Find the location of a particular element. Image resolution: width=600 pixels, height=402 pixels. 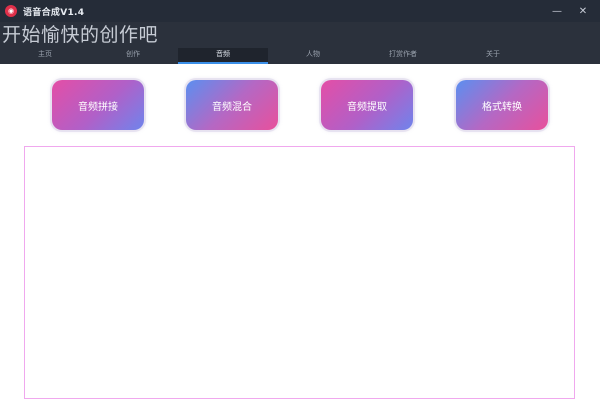

tab-about: 关于 is located at coordinates (493, 56).